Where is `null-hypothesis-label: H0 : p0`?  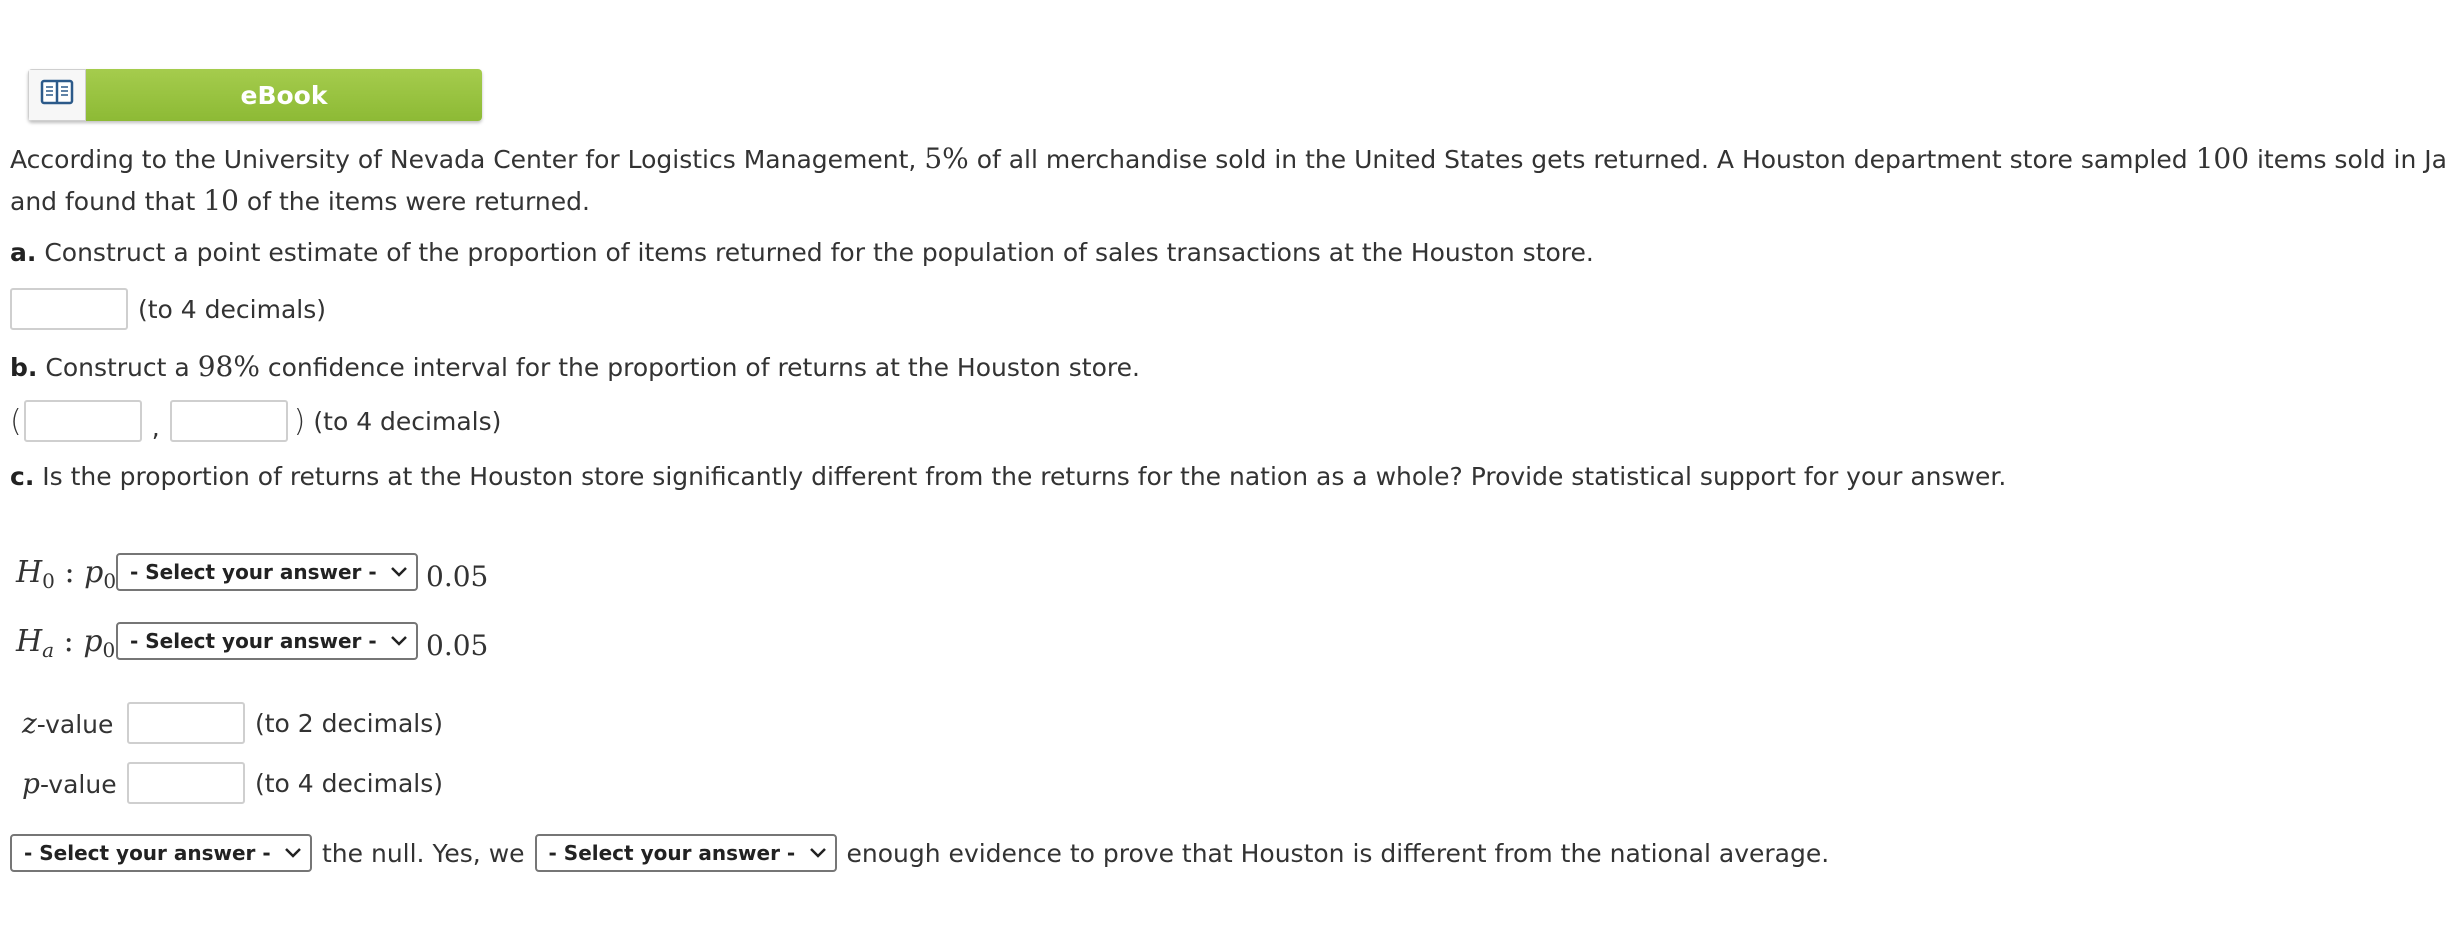
null-hypothesis-label: H0 : p0 is located at coordinates (66, 573).